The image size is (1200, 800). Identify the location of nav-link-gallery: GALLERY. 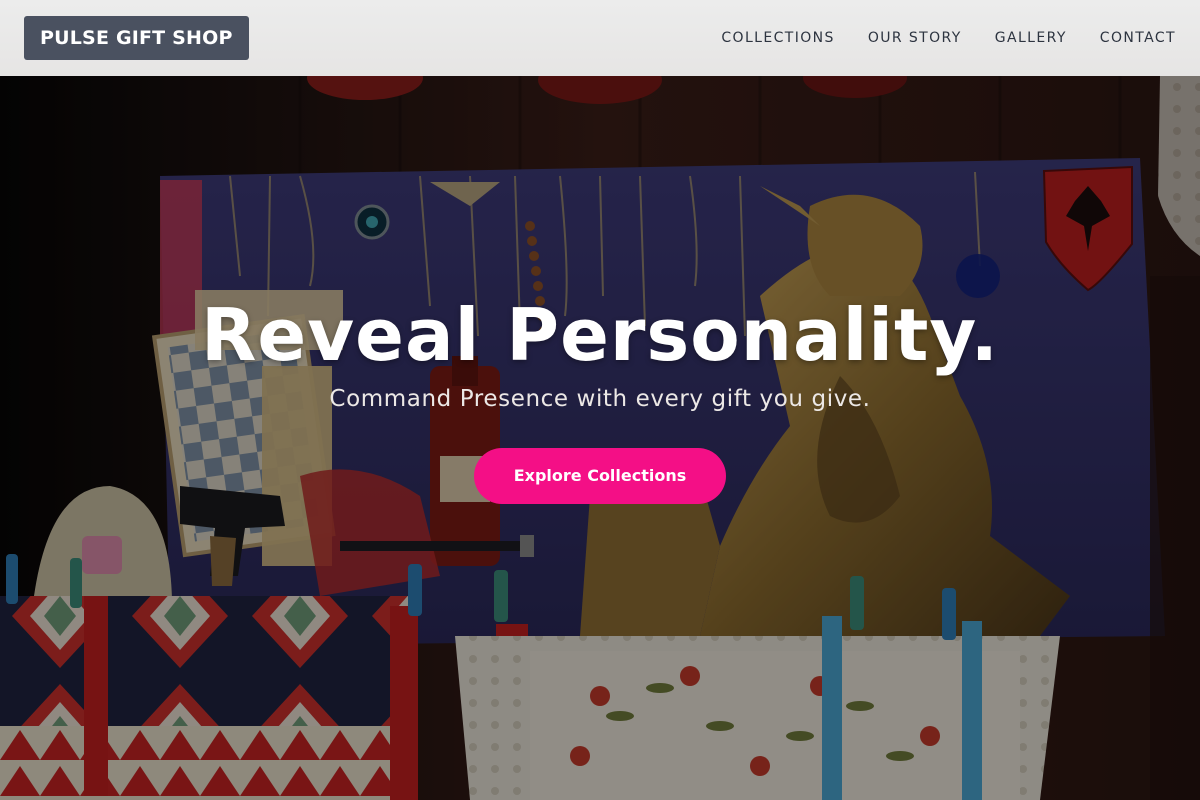
(1031, 38).